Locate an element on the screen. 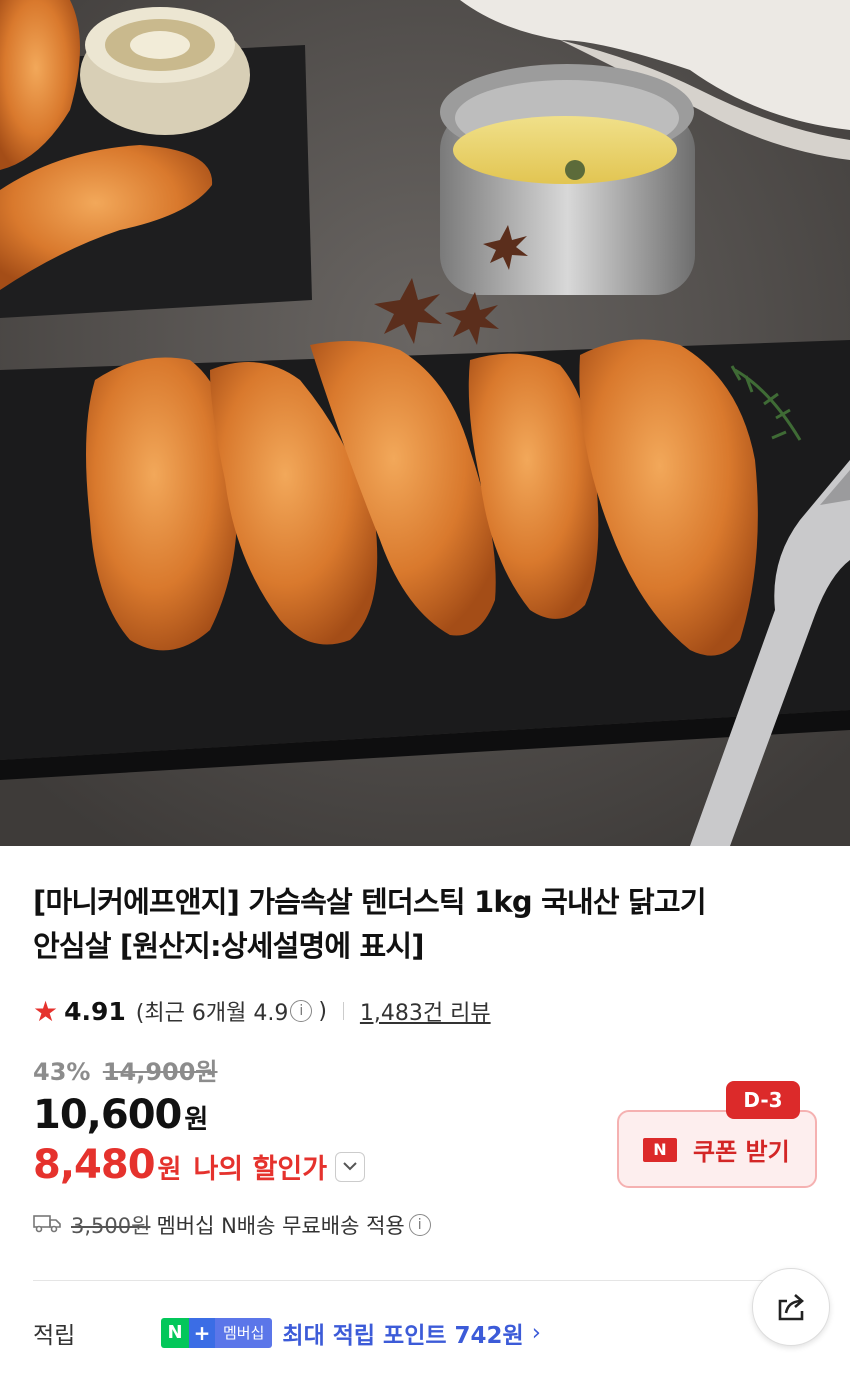  max-points-text: 최대 적립 포인트 742원 is located at coordinates (403, 1336).